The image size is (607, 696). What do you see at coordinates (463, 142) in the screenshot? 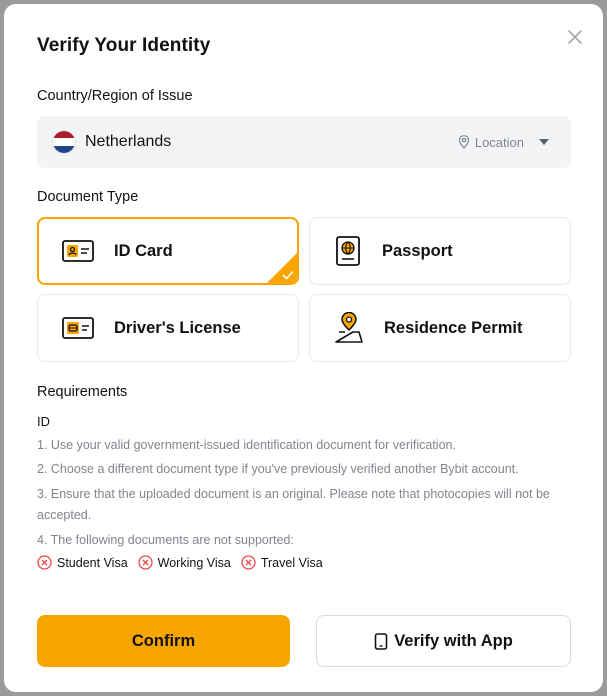
I see `location-pin-icon` at bounding box center [463, 142].